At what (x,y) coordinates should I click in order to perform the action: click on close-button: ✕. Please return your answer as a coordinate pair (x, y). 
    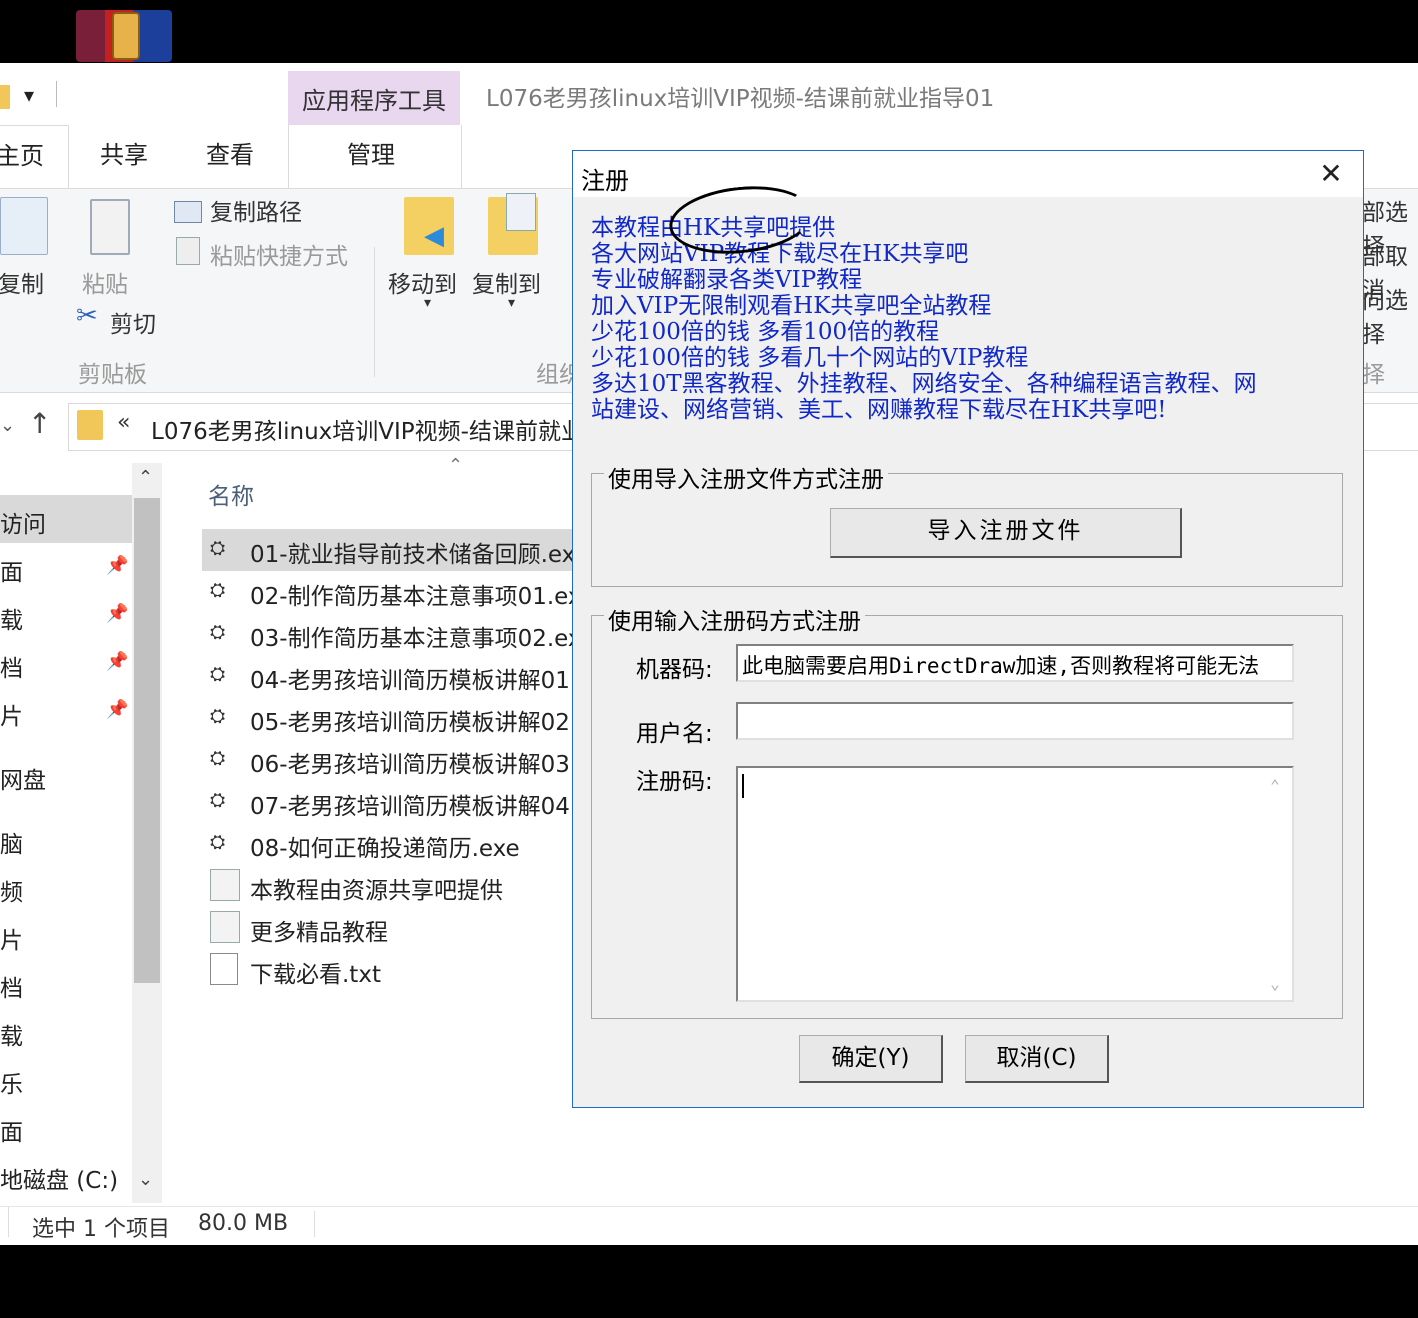
    Looking at the image, I should click on (1331, 174).